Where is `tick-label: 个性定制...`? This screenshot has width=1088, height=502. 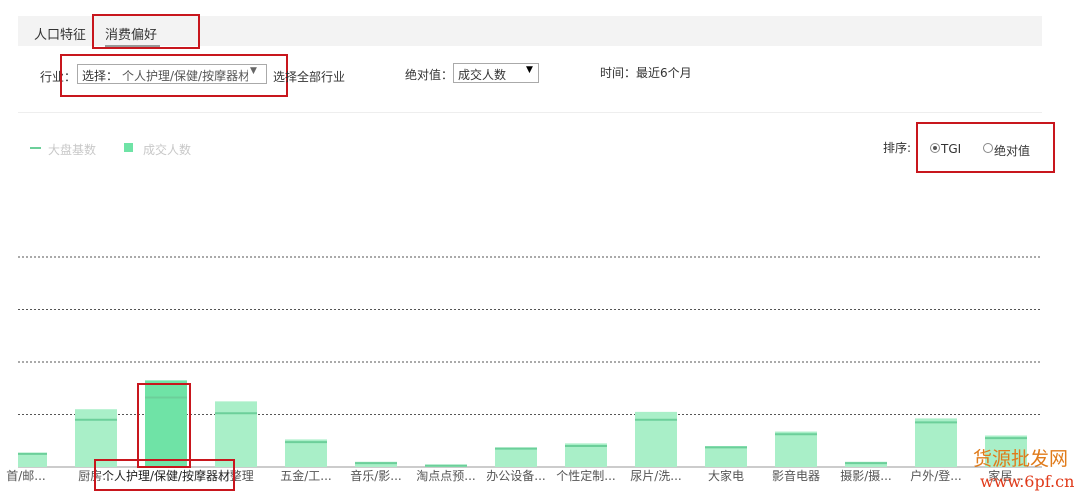 tick-label: 个性定制... is located at coordinates (585, 475).